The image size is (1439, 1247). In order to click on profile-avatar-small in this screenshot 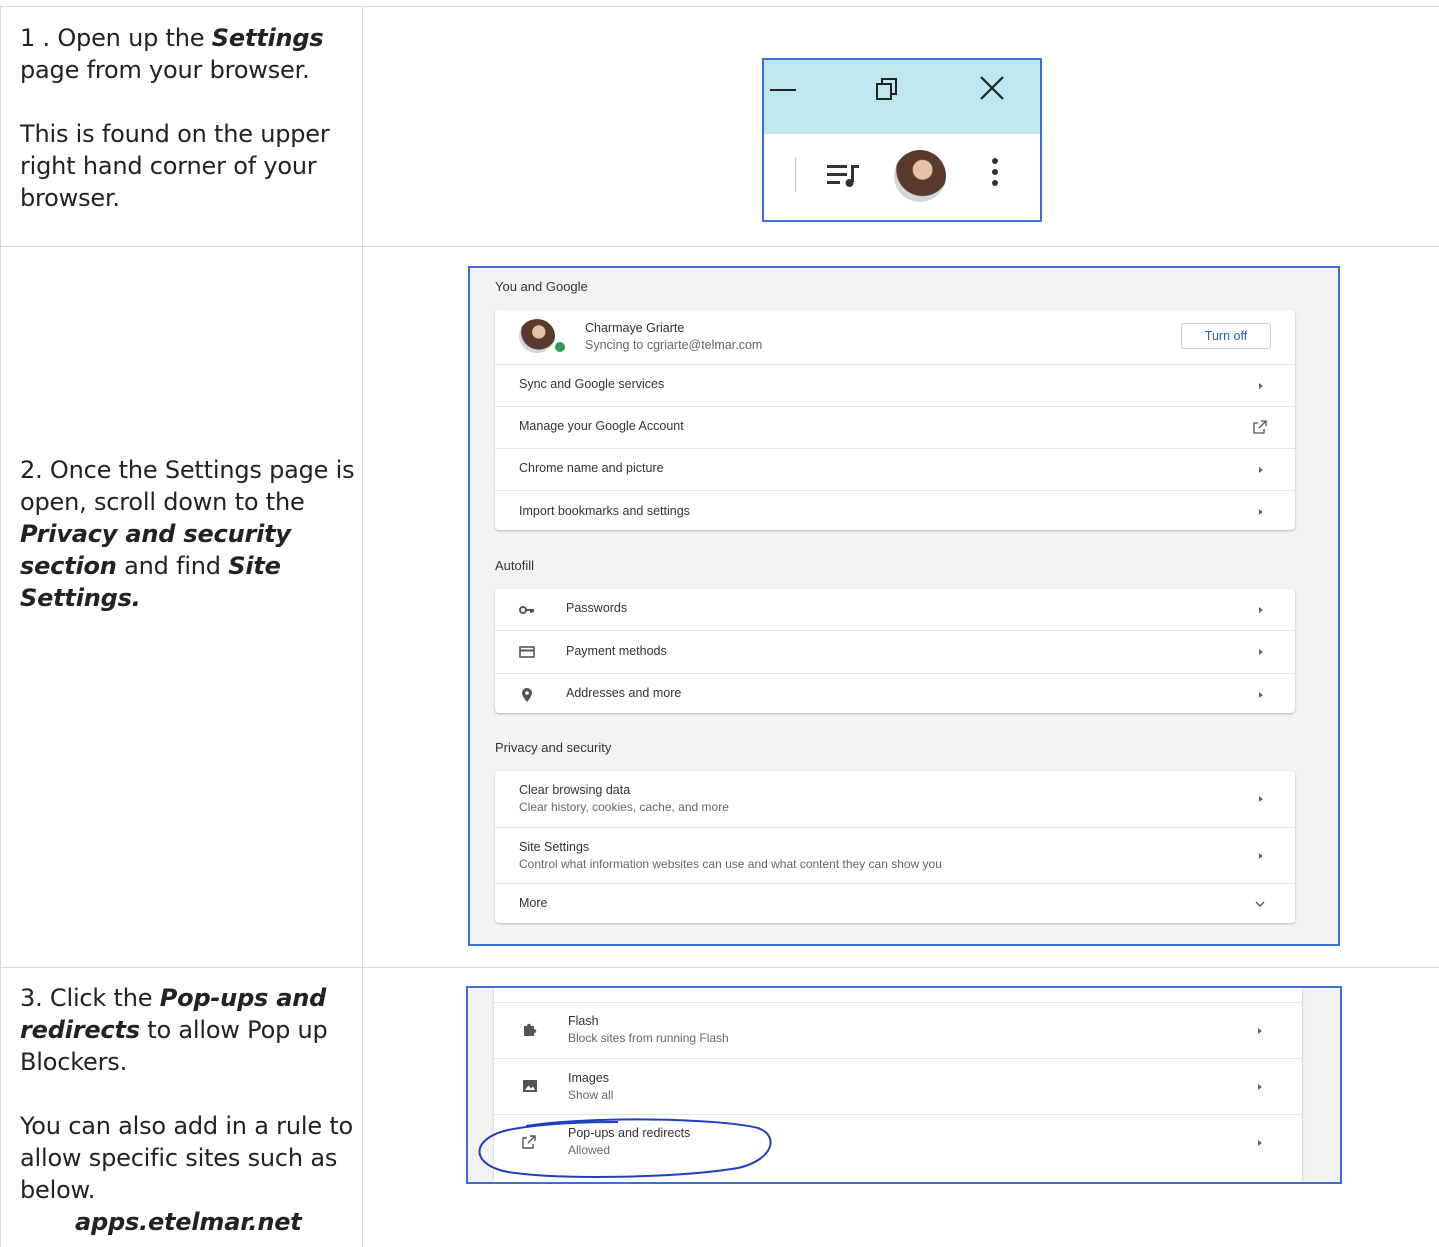, I will do `click(537, 336)`.